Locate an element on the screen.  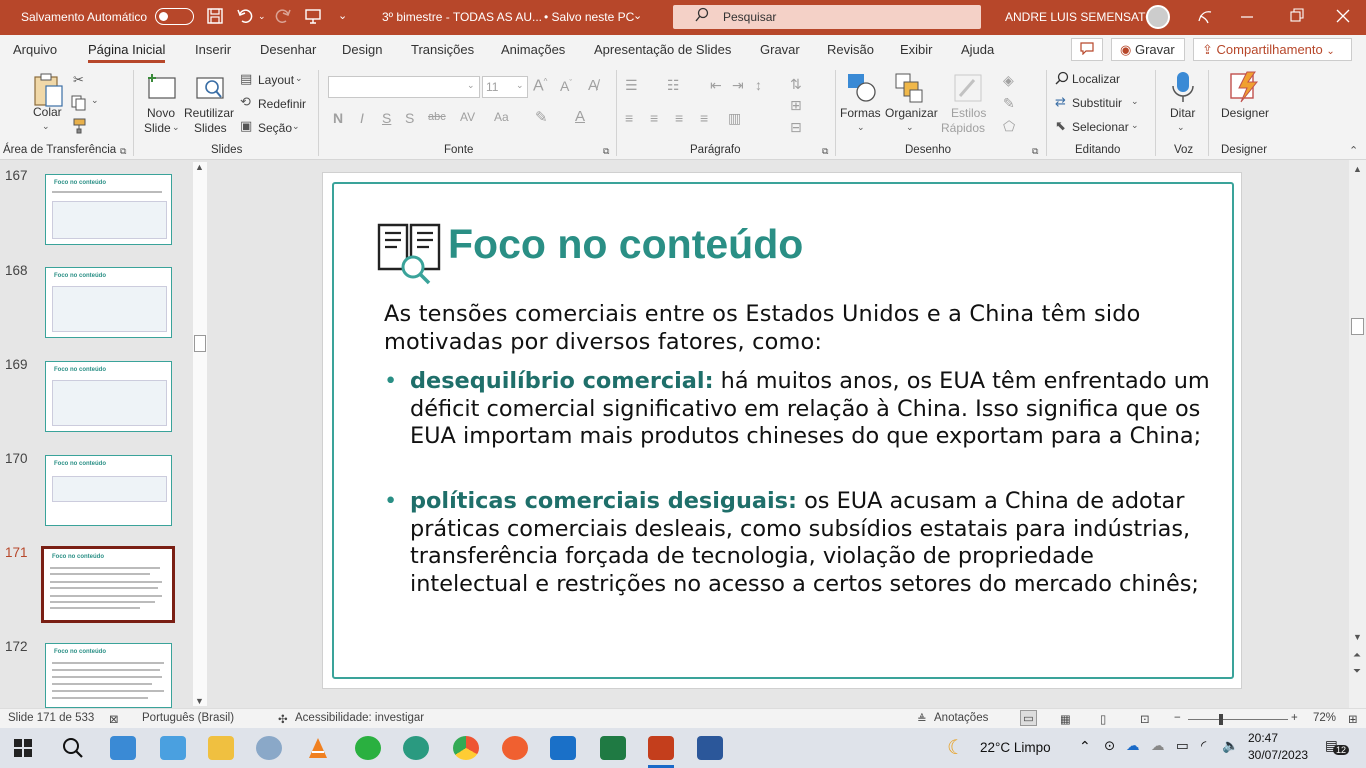
panel-scrollbar: ▲ ▼ is located at coordinates (200, 434).